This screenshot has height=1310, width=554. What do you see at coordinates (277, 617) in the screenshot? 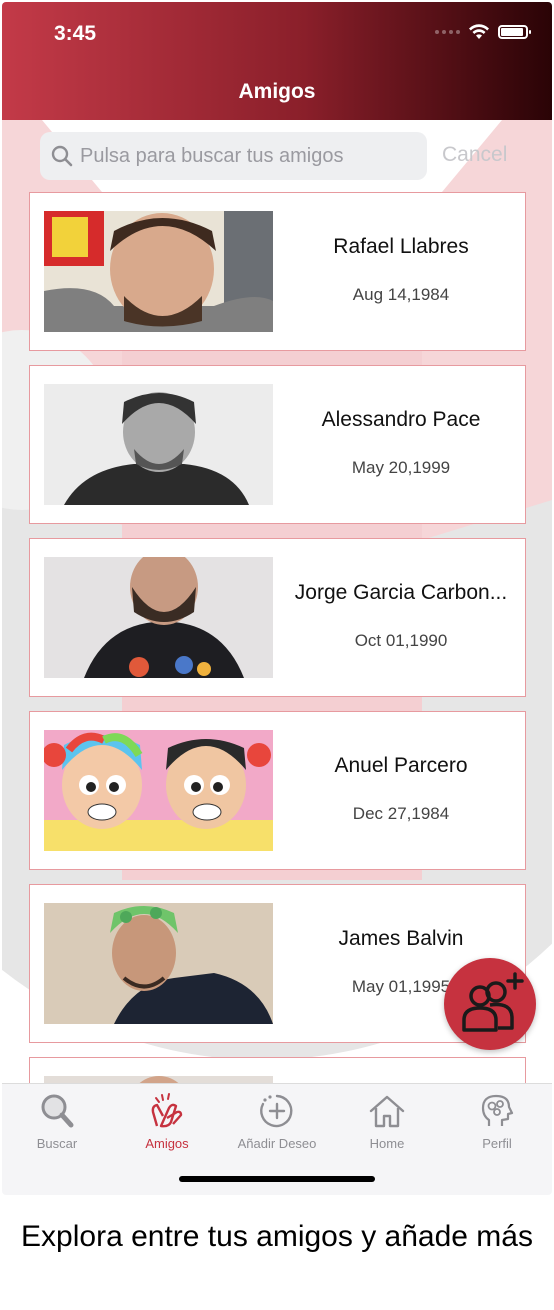
I see `friend-card: Jorge Garcia Carbon... Oct 01,1990` at bounding box center [277, 617].